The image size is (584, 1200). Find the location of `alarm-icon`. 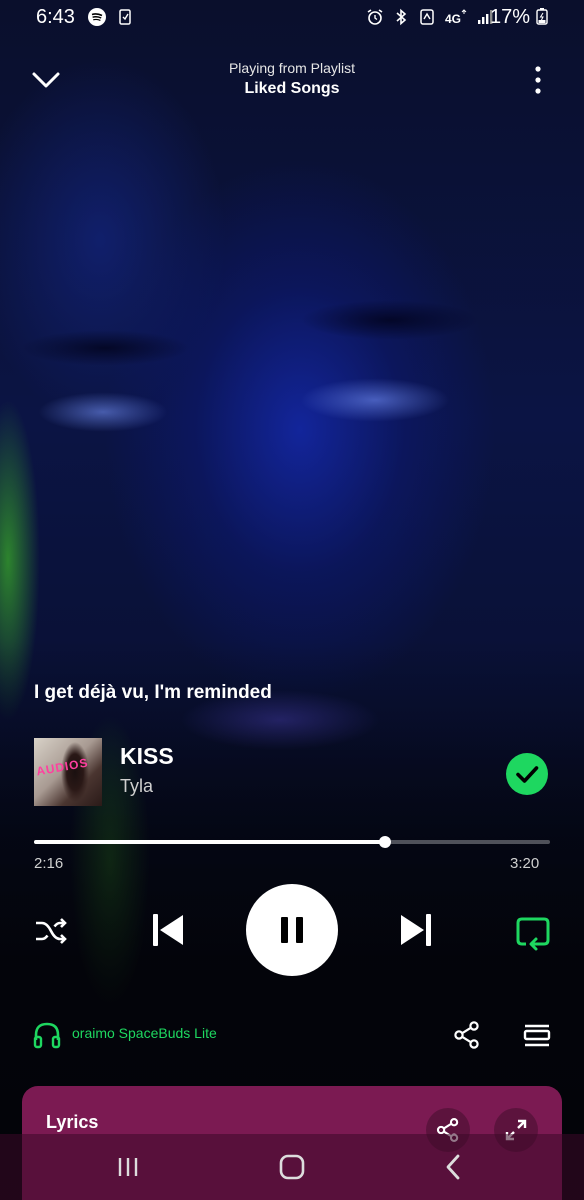

alarm-icon is located at coordinates (375, 17).